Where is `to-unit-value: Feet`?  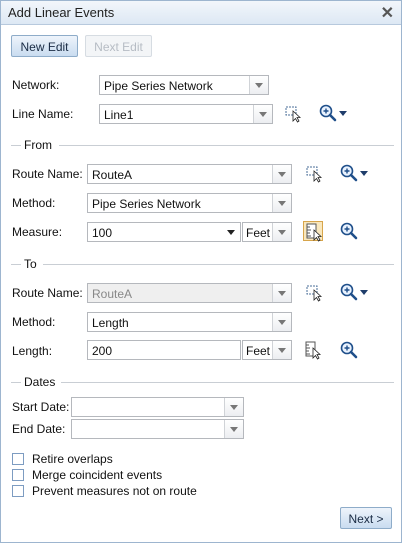
to-unit-value: Feet is located at coordinates (258, 351).